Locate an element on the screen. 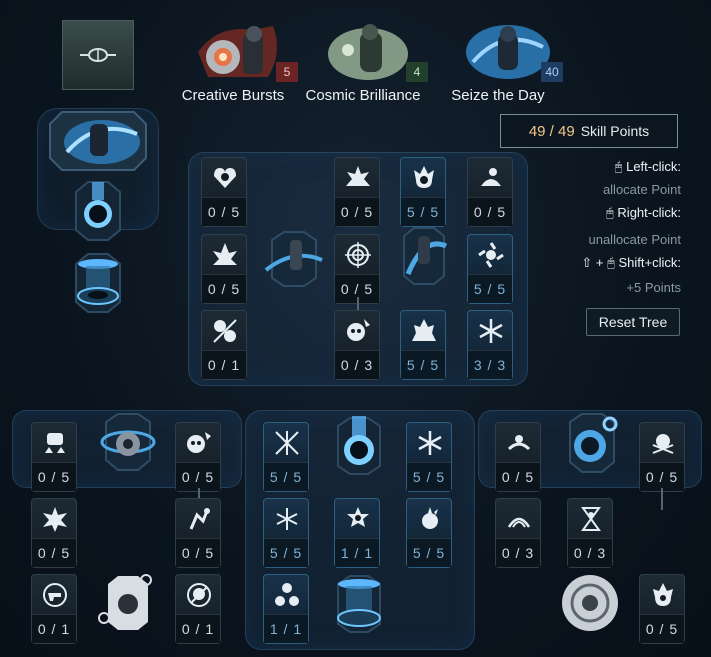 The image size is (711, 657). spike-burst-icon is located at coordinates (225, 254).